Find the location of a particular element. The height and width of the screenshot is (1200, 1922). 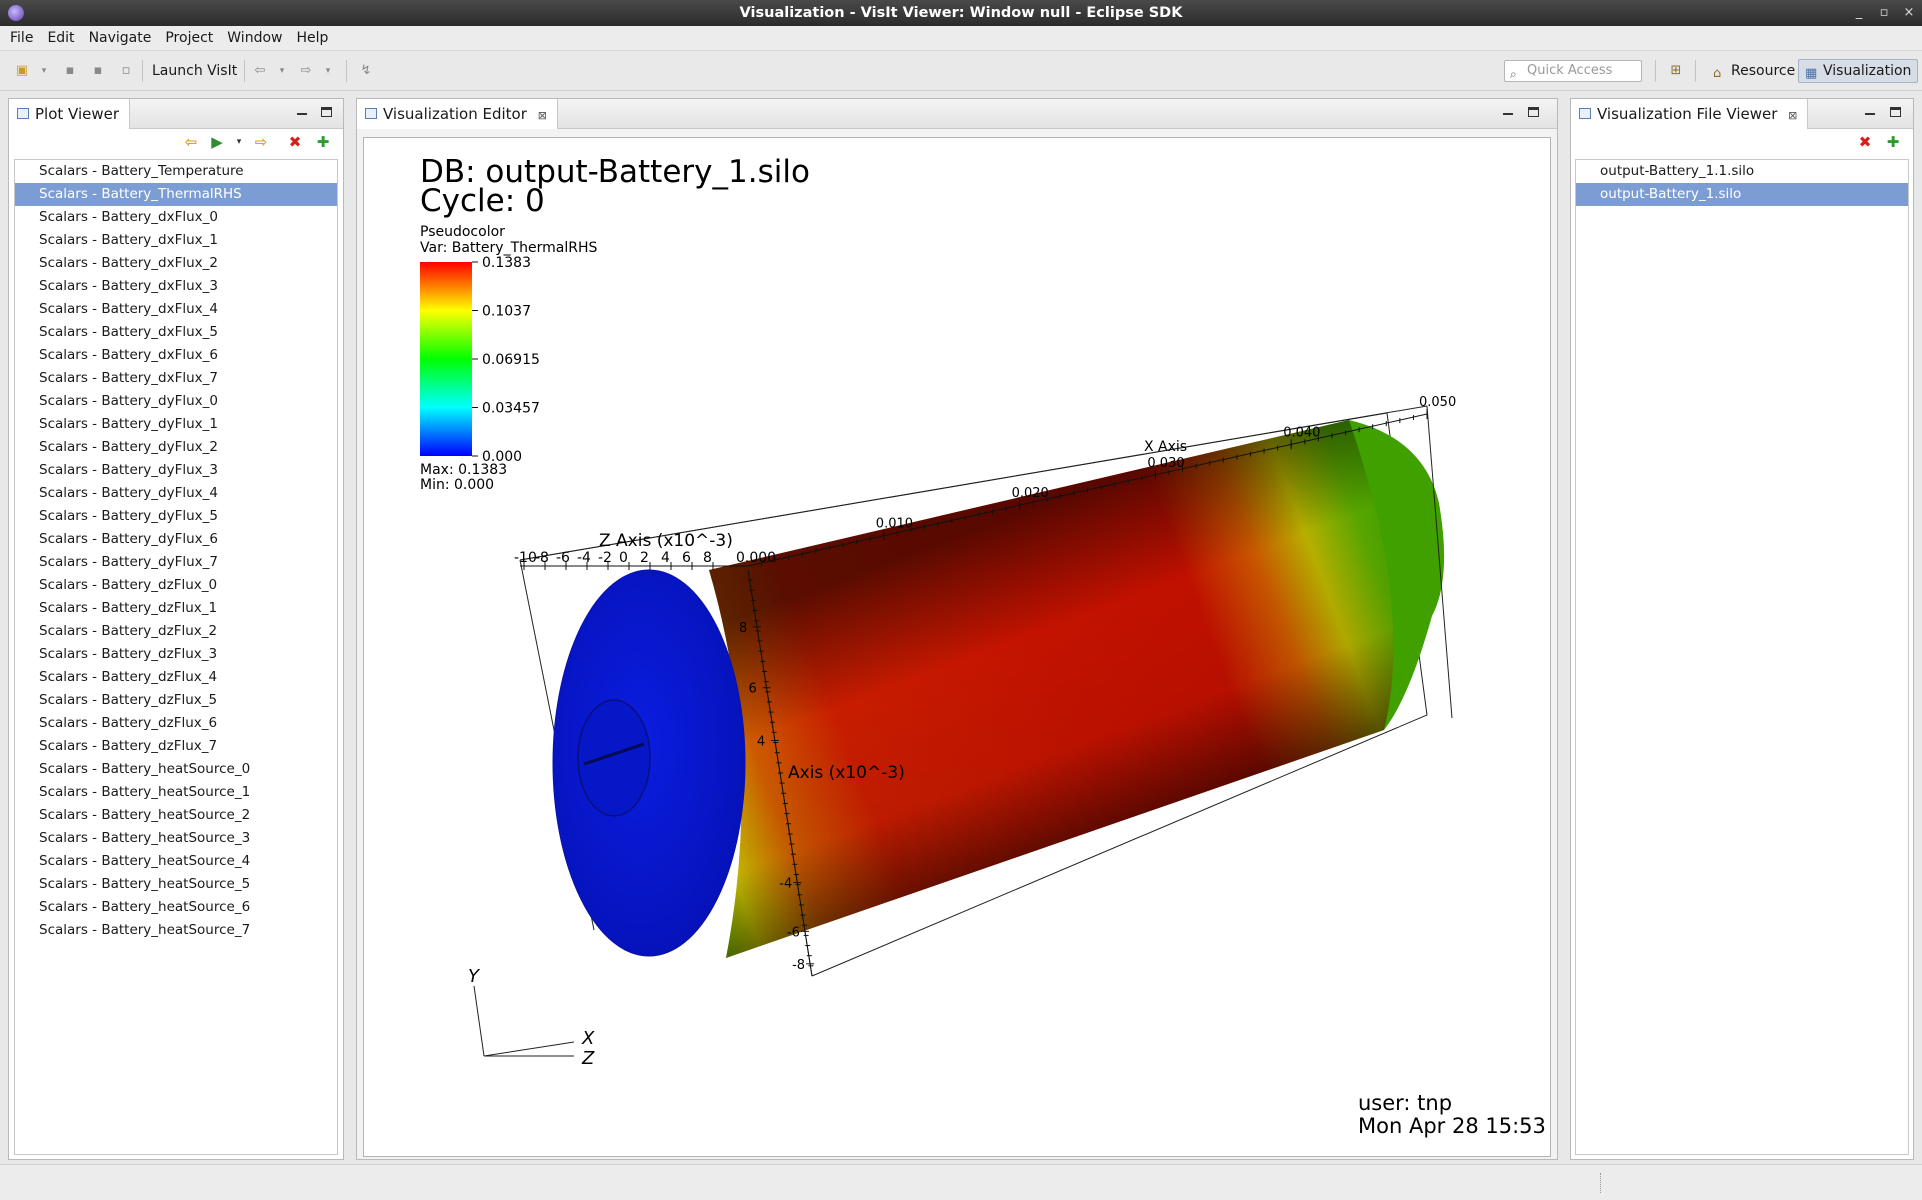

plot-list-item: Scalars - Battery_dzFlux_1 is located at coordinates (176, 608).